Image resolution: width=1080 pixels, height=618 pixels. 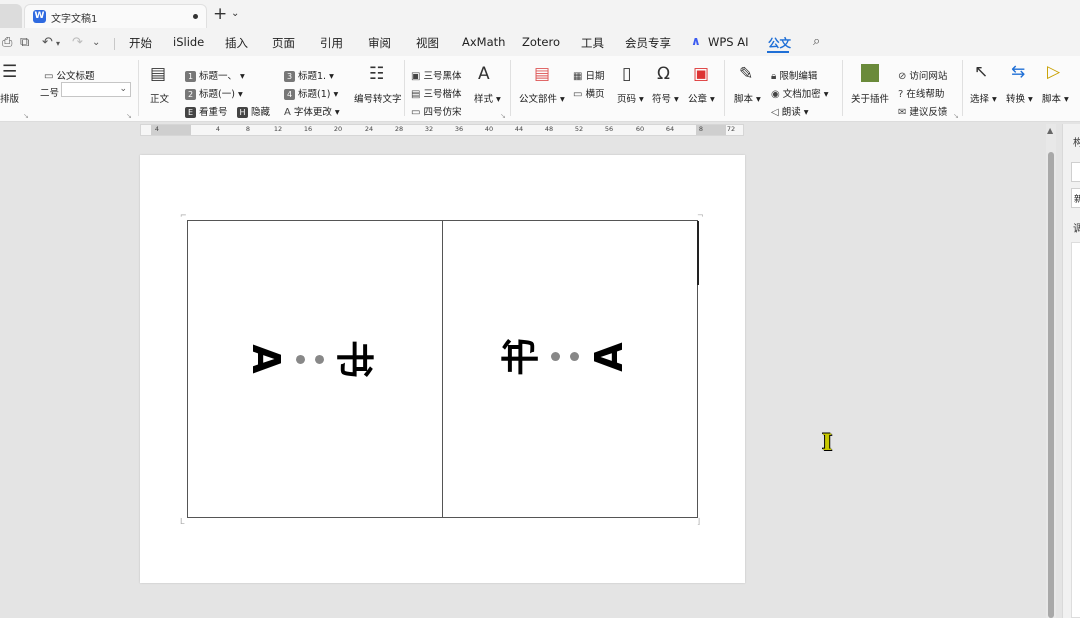 I want to click on ruler-tick: 24, so click(x=369, y=129).